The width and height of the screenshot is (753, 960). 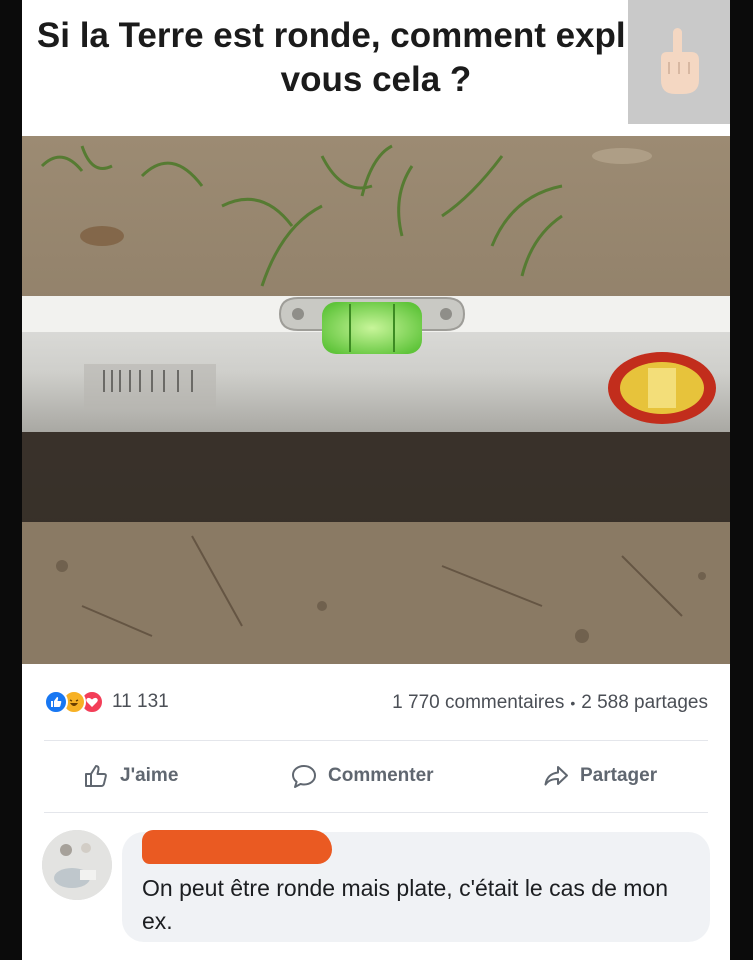 I want to click on pointing-hand-icon, so click(x=680, y=61).